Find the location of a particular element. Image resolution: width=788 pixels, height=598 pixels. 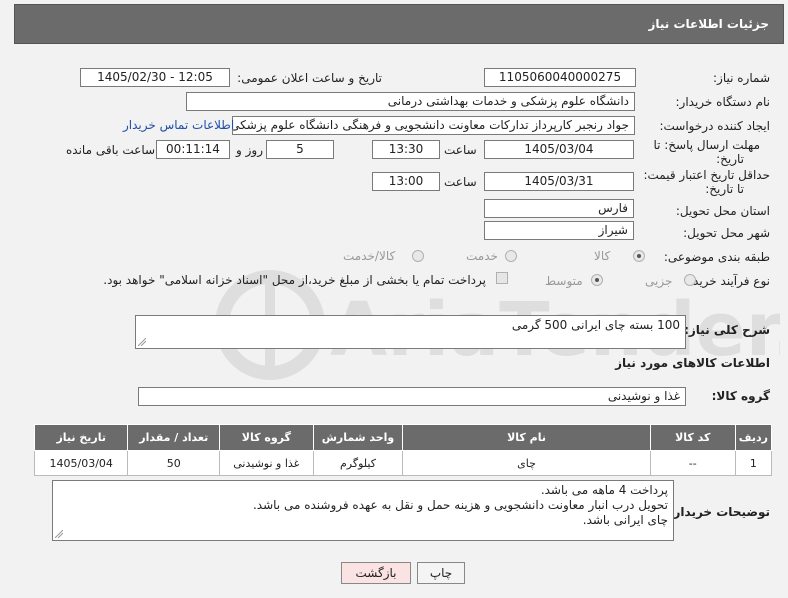

col-need-date: تاریخ نیاز is located at coordinates (81, 437).